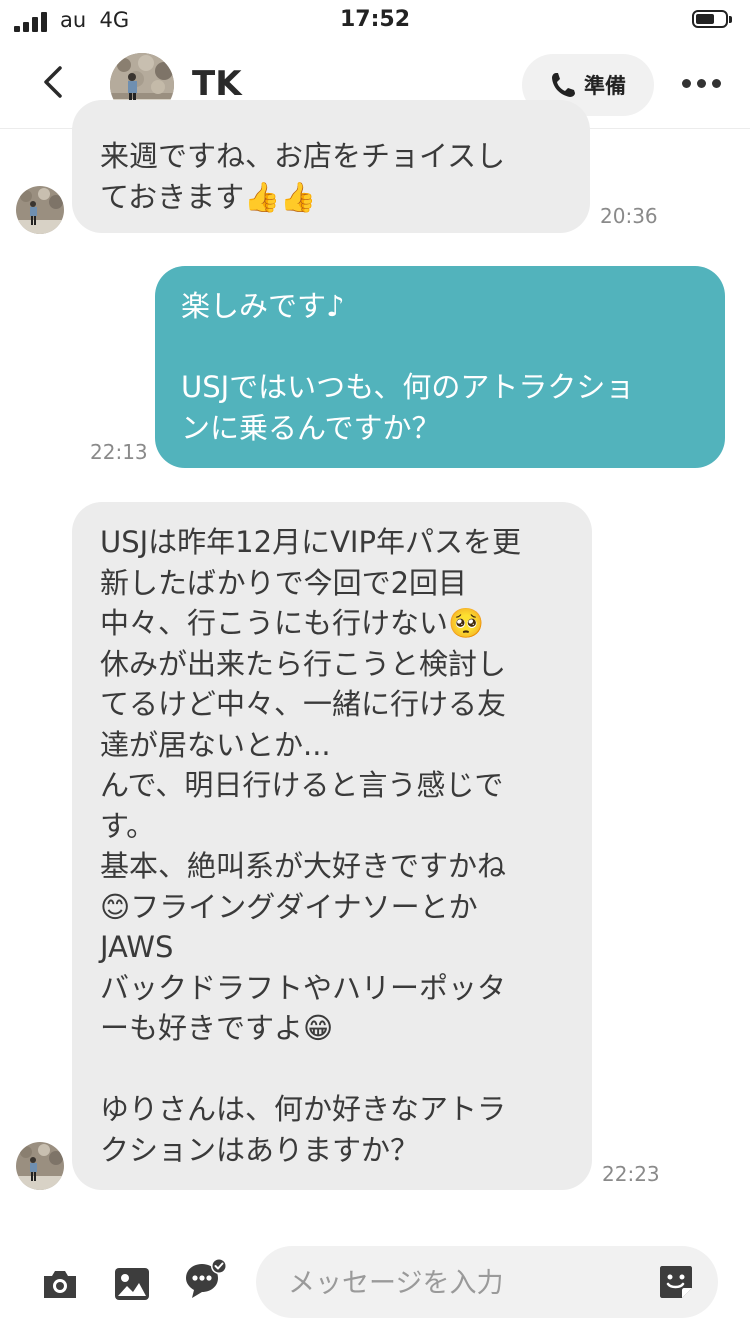 This screenshot has width=750, height=1334. Describe the element at coordinates (631, 1174) in the screenshot. I see `message-timestamp: 22:23` at that location.